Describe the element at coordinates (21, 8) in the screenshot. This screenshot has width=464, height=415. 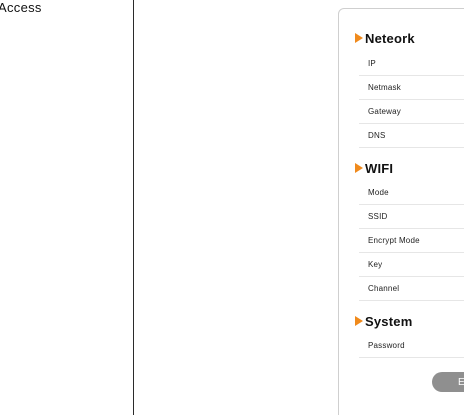
I see `sidebar-item-access: Access` at that location.